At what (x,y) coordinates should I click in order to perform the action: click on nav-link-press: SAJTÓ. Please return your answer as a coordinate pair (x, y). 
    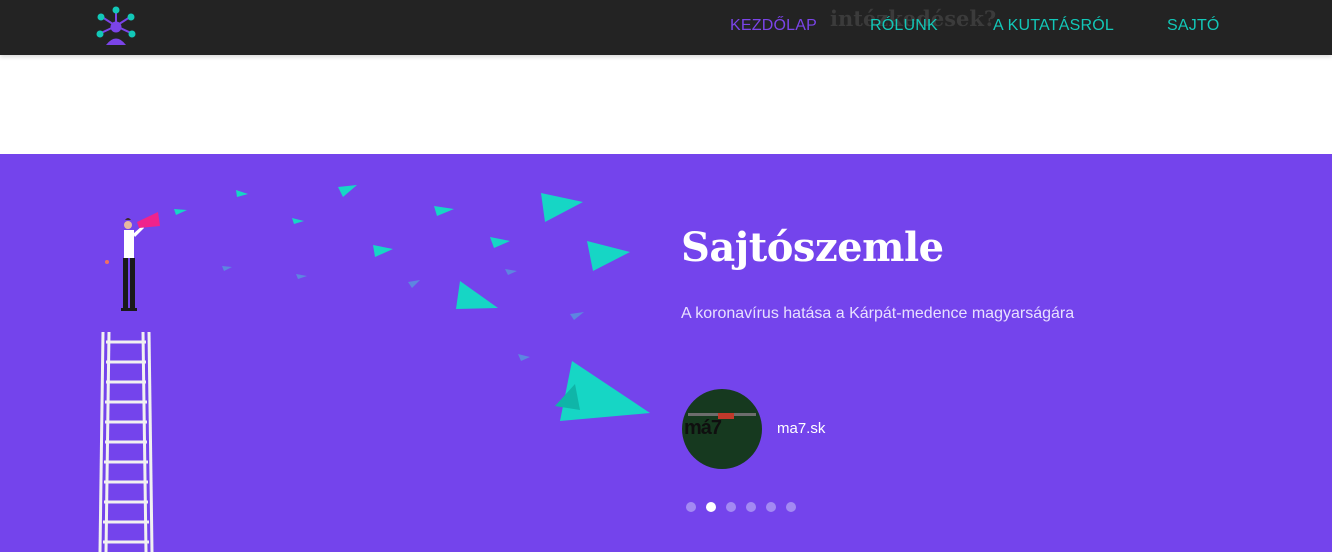
    Looking at the image, I should click on (1193, 26).